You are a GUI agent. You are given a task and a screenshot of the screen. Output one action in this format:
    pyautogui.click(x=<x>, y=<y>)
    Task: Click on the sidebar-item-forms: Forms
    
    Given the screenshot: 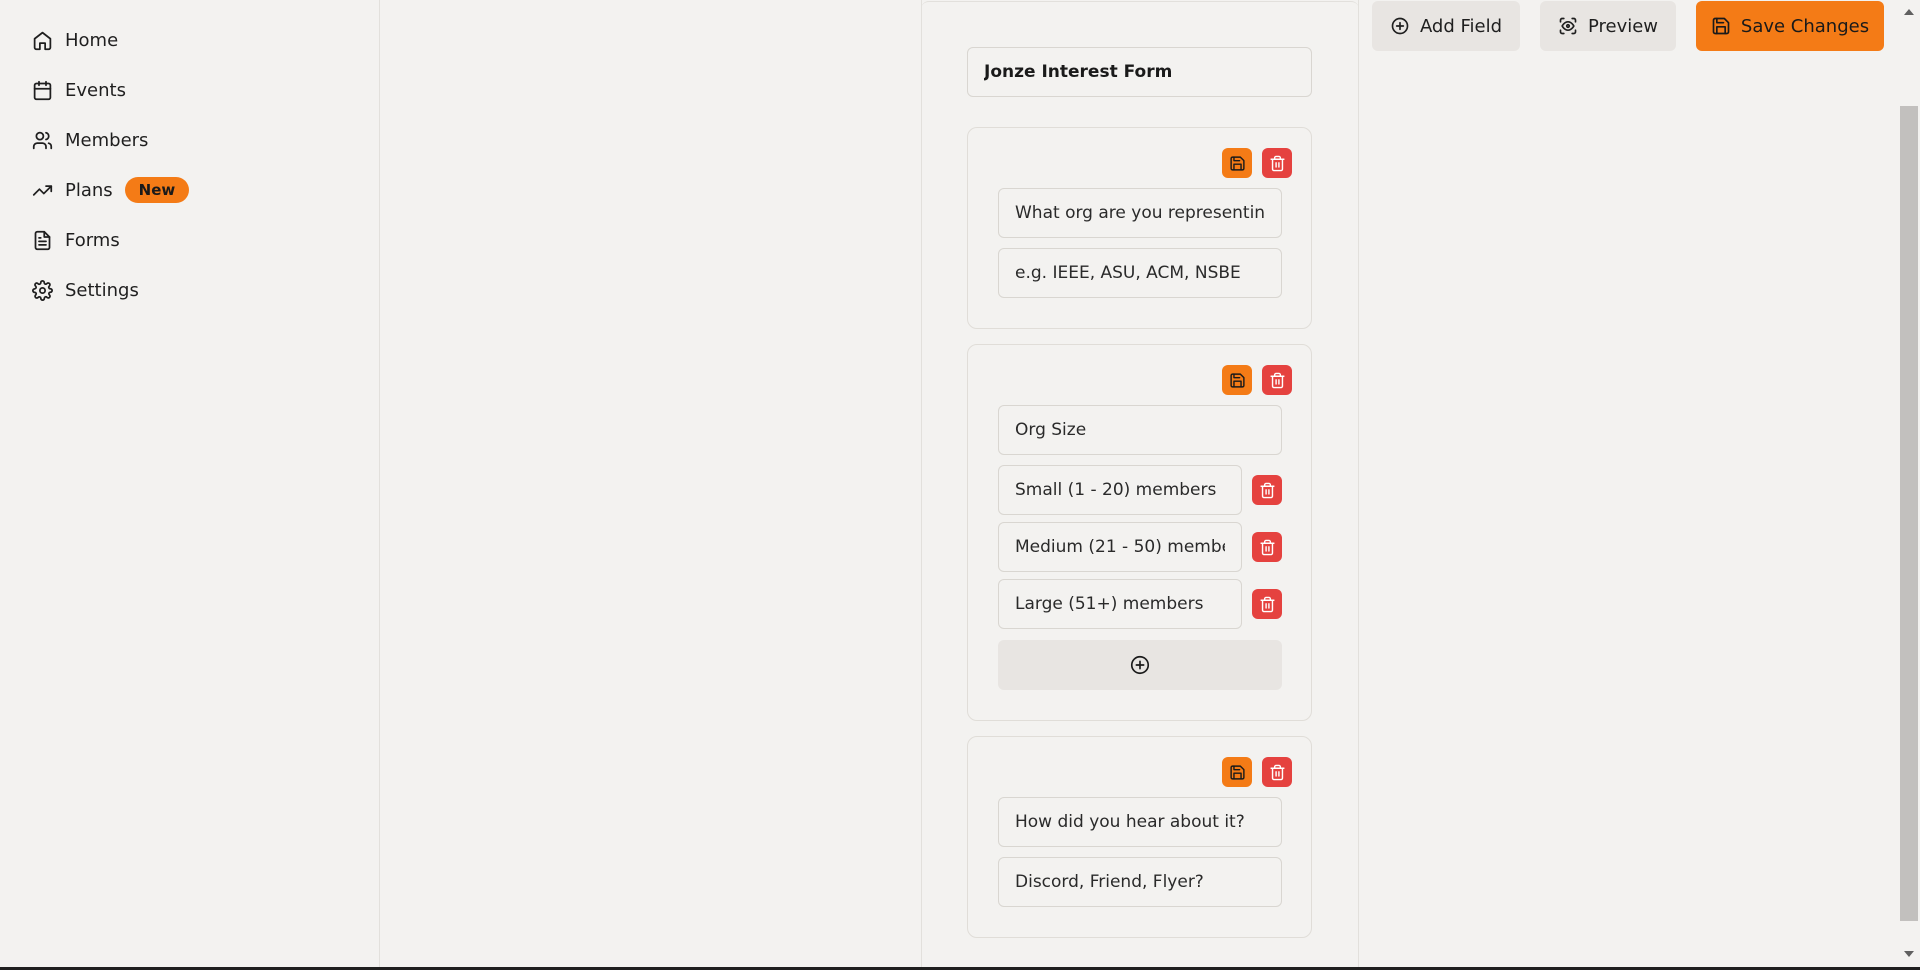 What is the action you would take?
    pyautogui.click(x=76, y=240)
    